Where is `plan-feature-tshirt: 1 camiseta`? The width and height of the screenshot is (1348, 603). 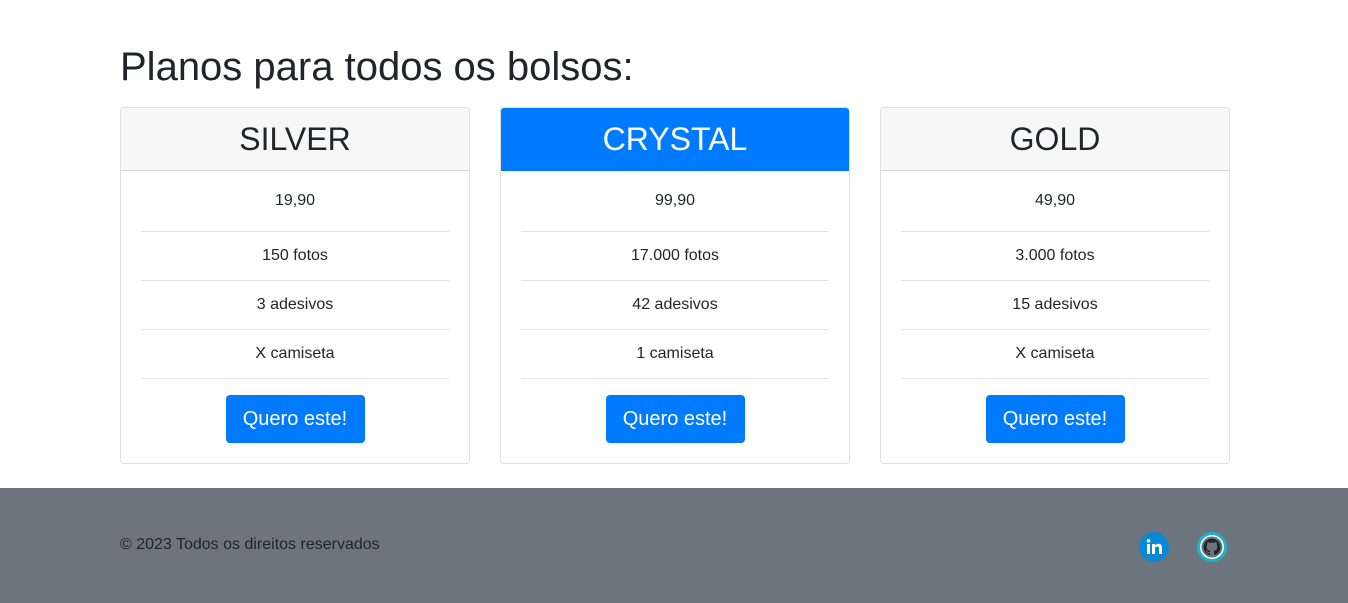
plan-feature-tshirt: 1 camiseta is located at coordinates (675, 354).